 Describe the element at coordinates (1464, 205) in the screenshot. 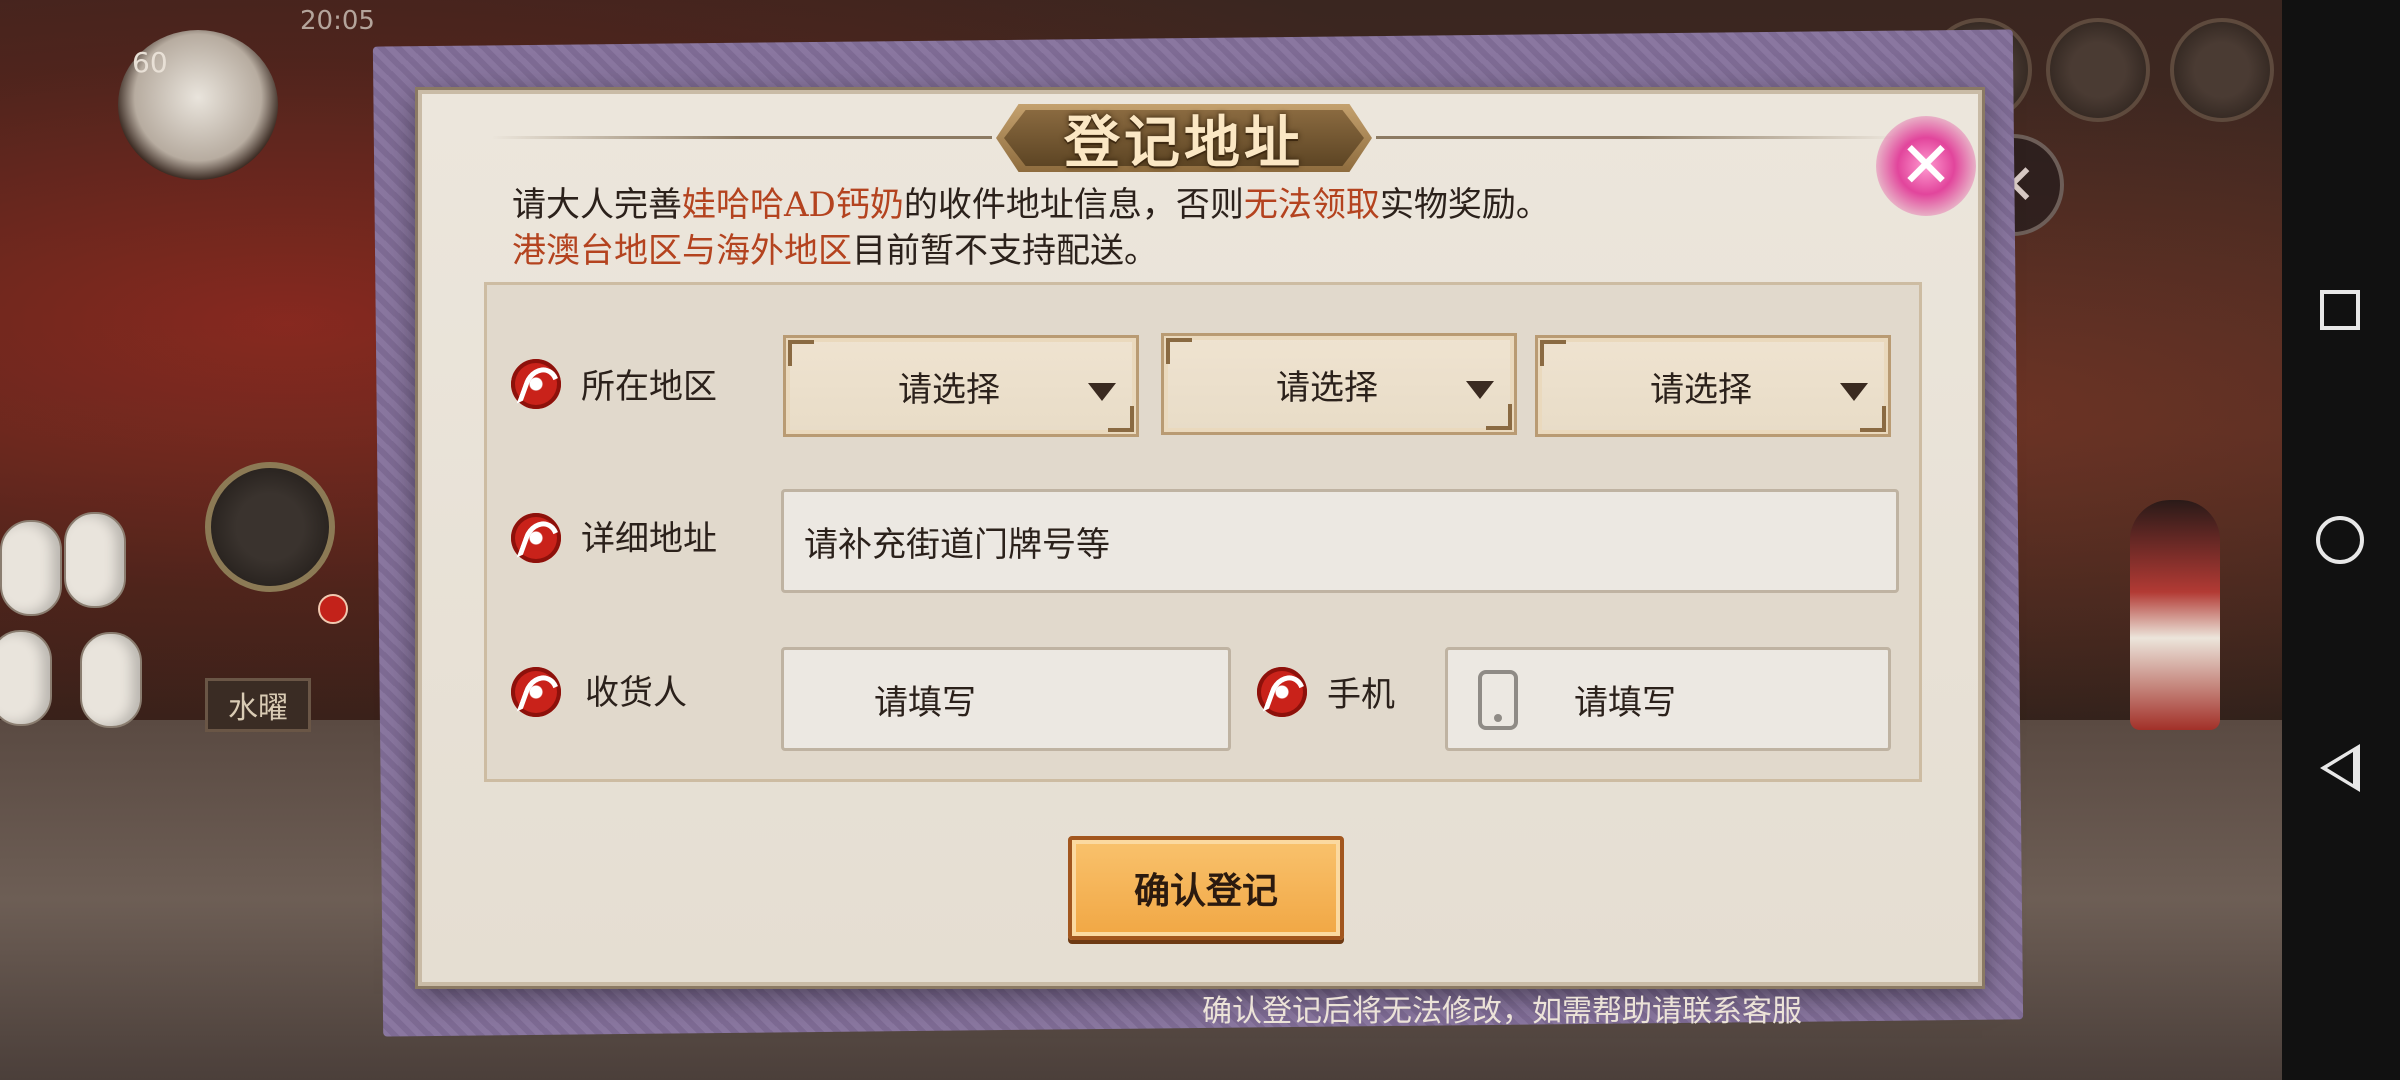

I see `notice-text-part: 实物奖励。` at that location.